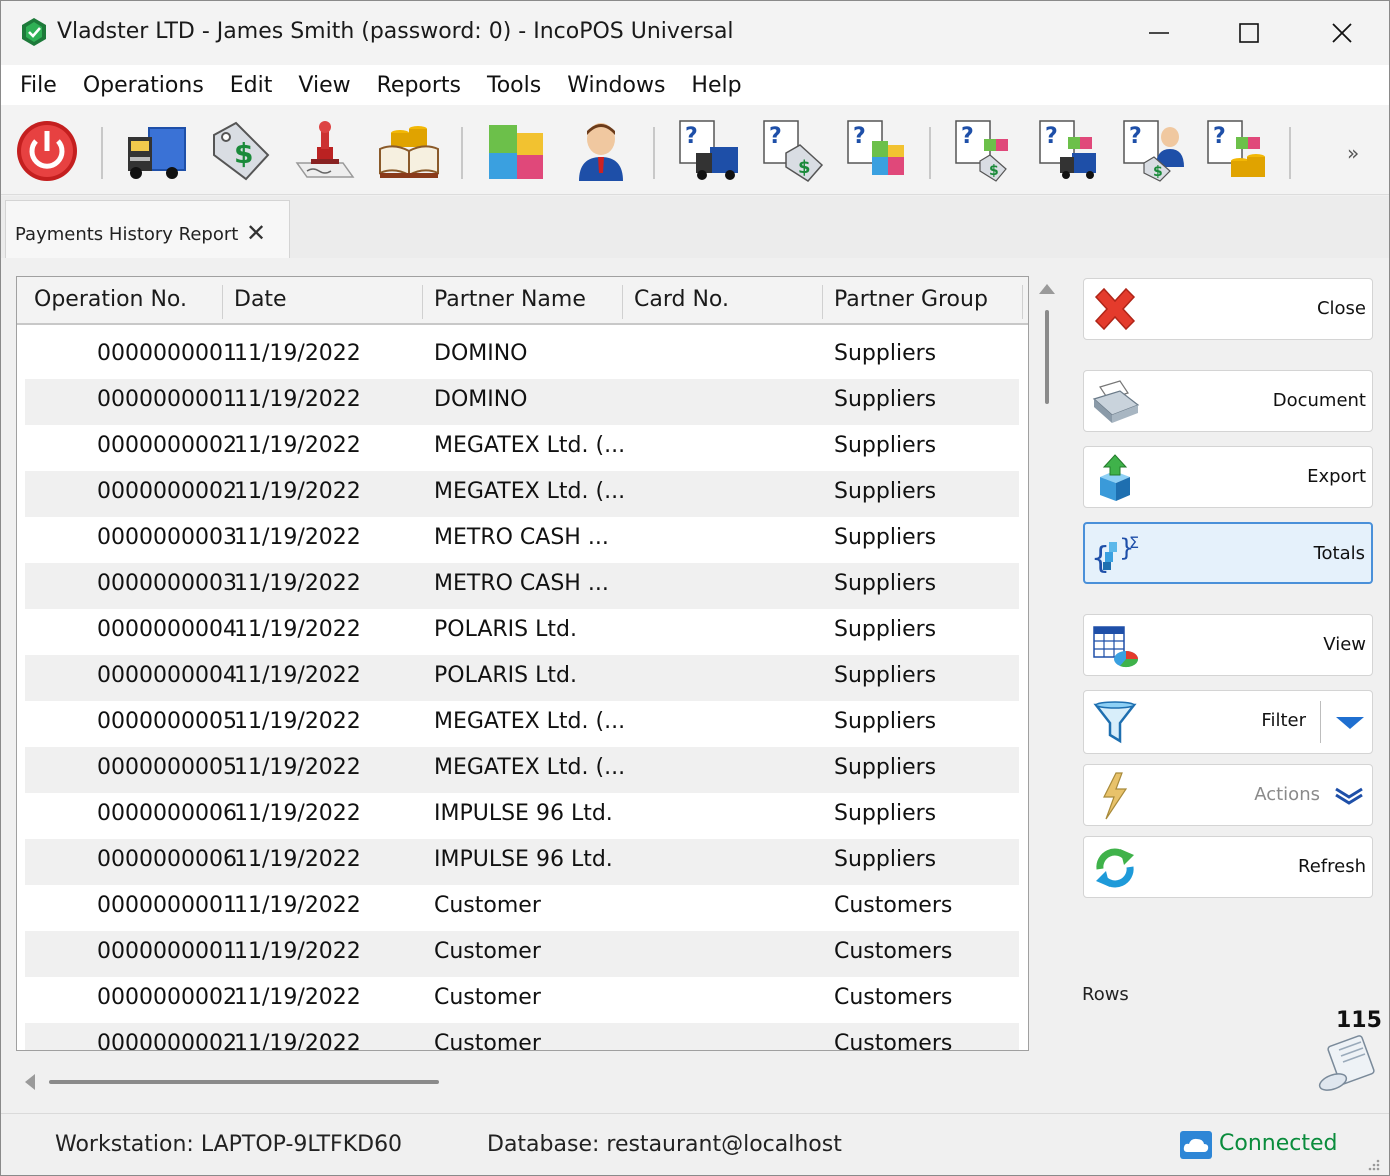 Image resolution: width=1390 pixels, height=1176 pixels. I want to click on refresh-button-label: Refresh, so click(1332, 866).